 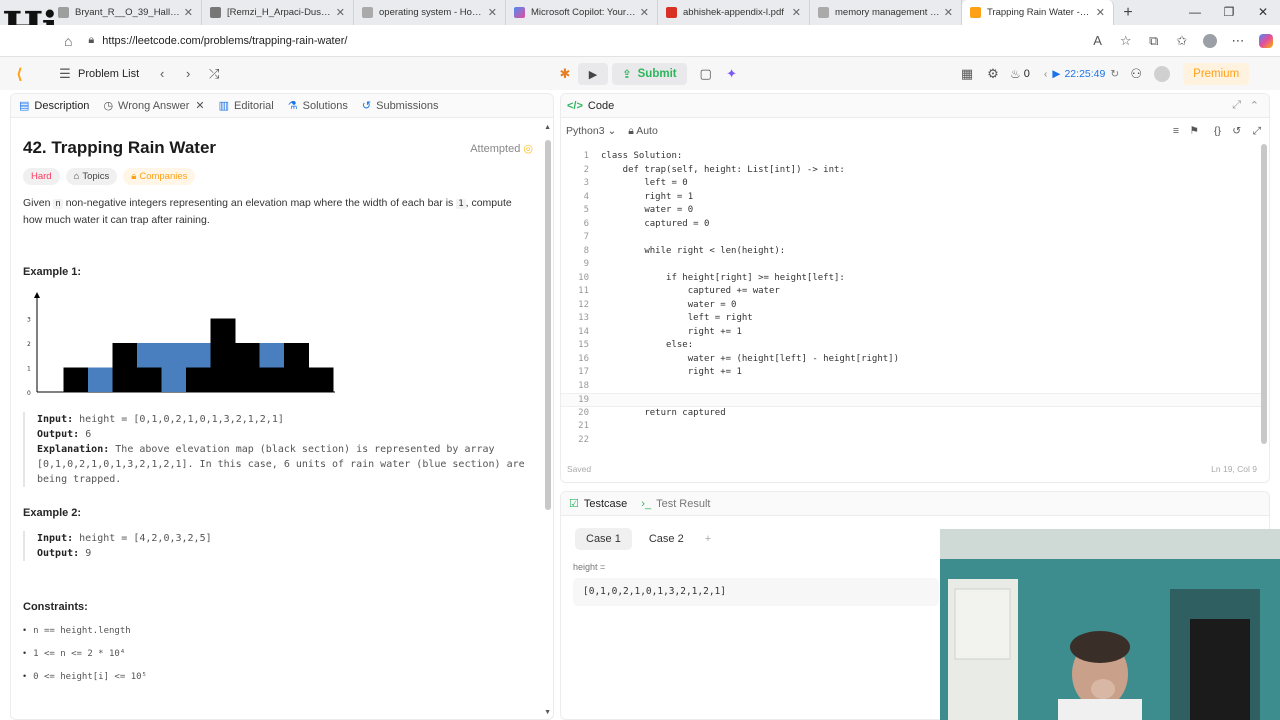 I want to click on code-line: 22, so click(x=911, y=441).